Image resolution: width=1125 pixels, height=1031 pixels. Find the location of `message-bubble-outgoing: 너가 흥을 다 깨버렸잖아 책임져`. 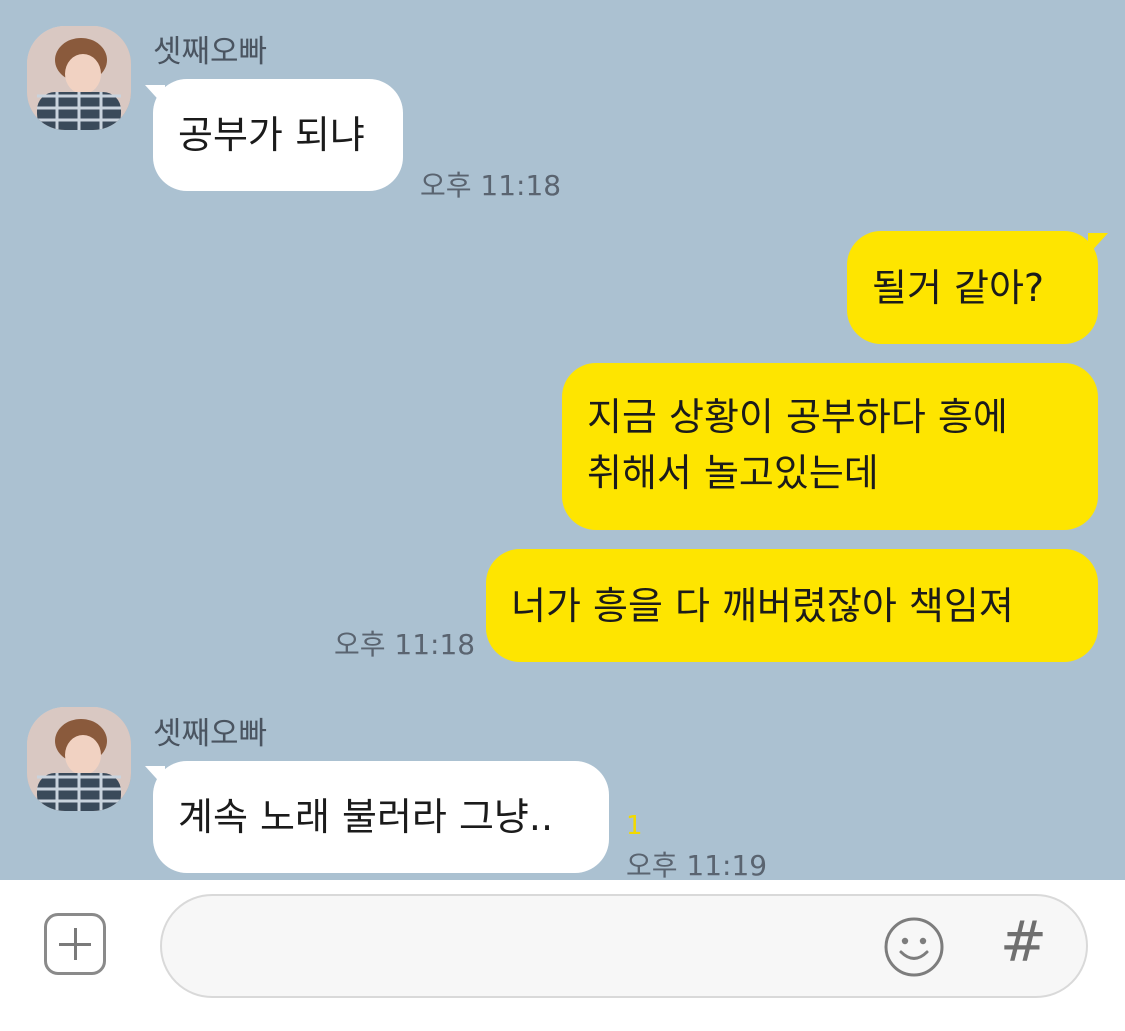

message-bubble-outgoing: 너가 흥을 다 깨버렸잖아 책임져 is located at coordinates (792, 605).